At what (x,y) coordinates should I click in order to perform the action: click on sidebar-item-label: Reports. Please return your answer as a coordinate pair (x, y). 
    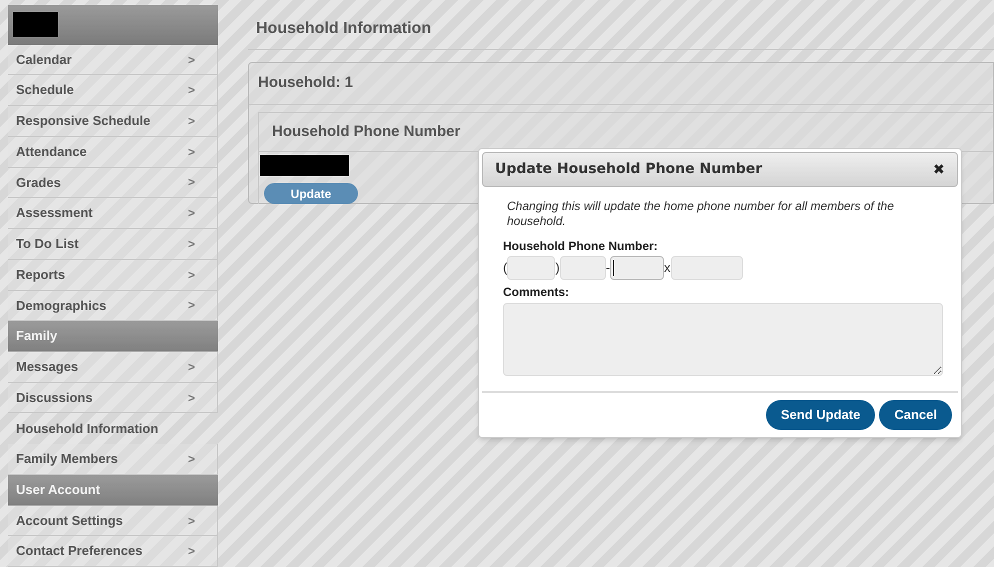
    Looking at the image, I should click on (41, 275).